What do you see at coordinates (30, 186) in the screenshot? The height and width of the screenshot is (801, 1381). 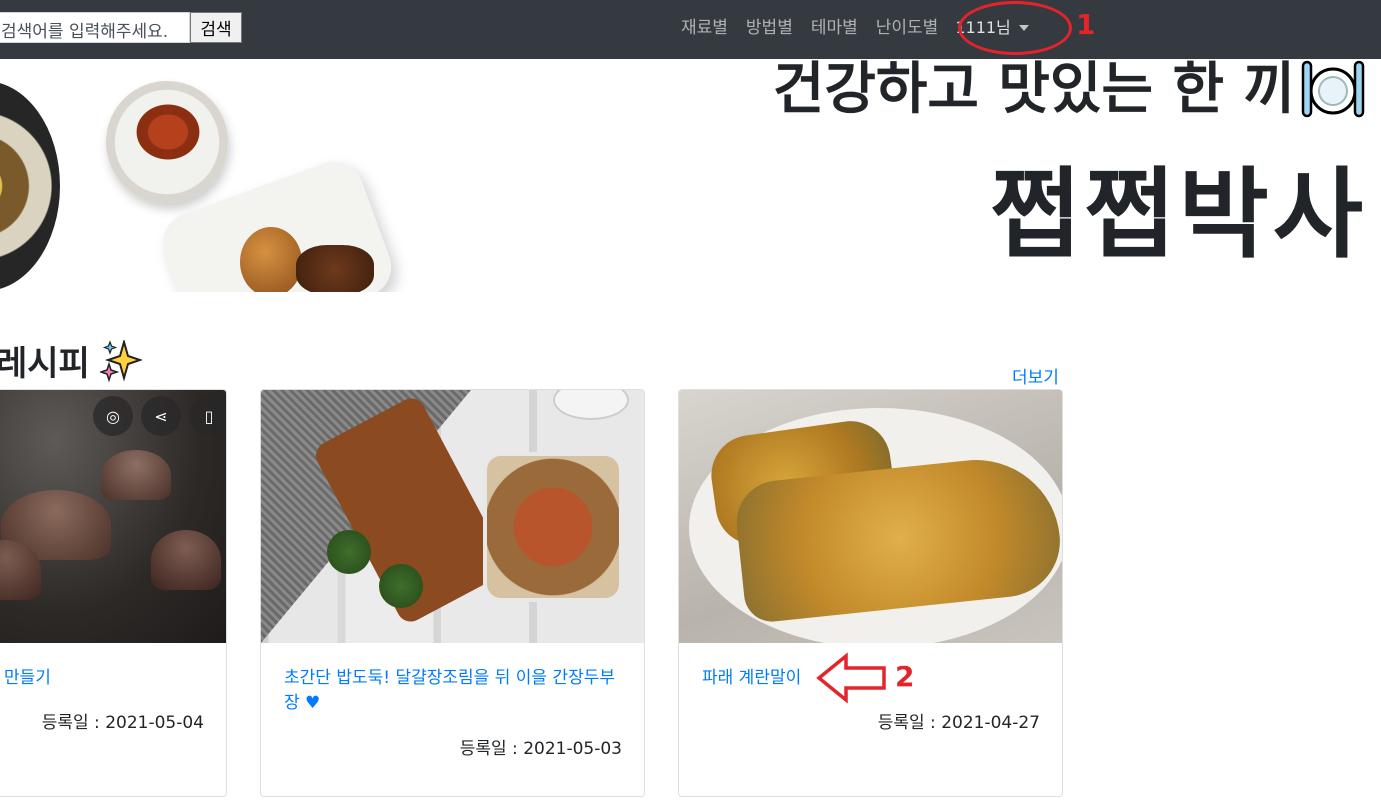 I see `bibimbap-bowl-image` at bounding box center [30, 186].